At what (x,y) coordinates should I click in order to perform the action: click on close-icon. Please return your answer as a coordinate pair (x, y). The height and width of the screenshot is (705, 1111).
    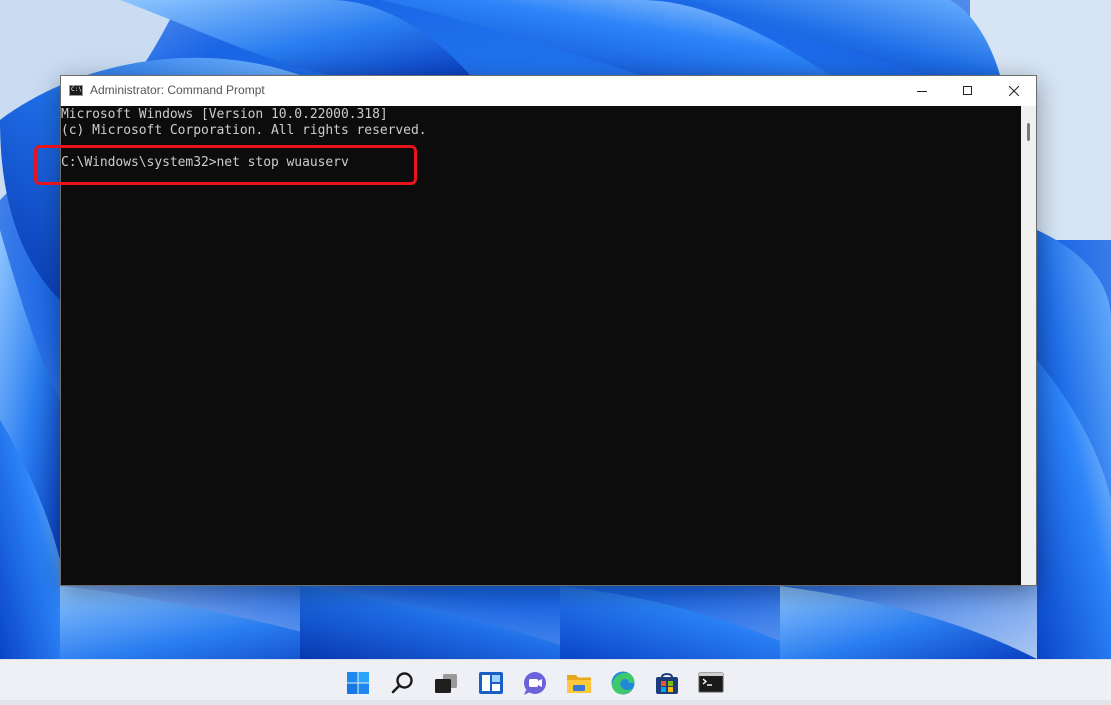
    Looking at the image, I should click on (1014, 91).